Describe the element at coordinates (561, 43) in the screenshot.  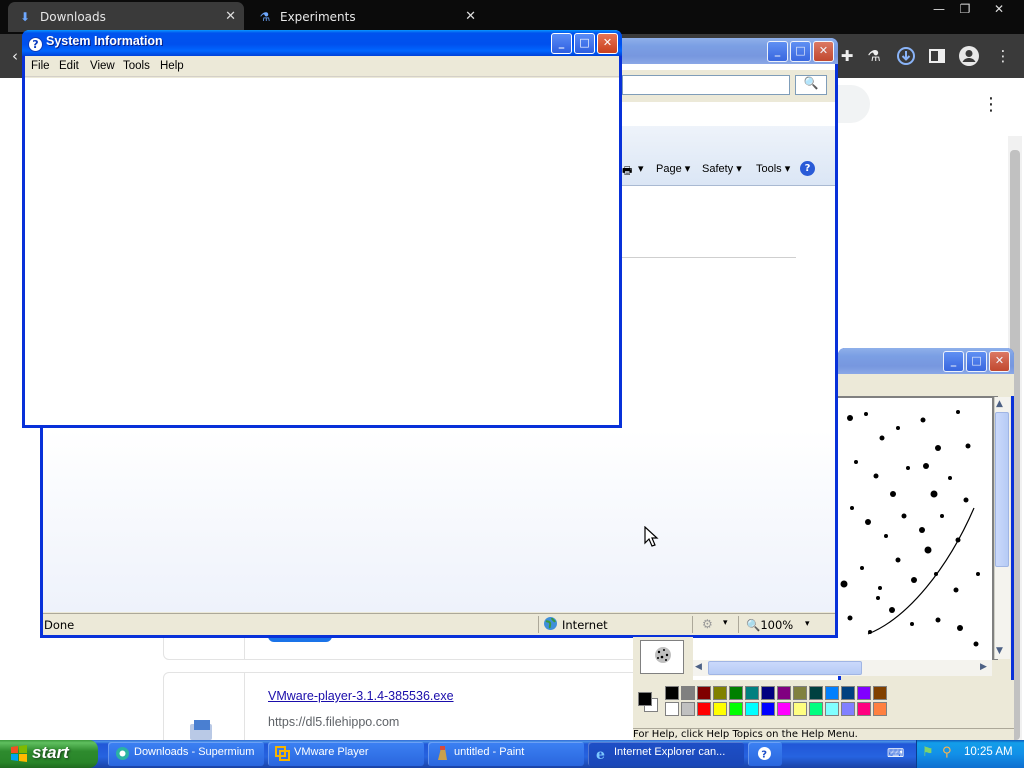
I see `sysinfo-minimize-button: _` at that location.